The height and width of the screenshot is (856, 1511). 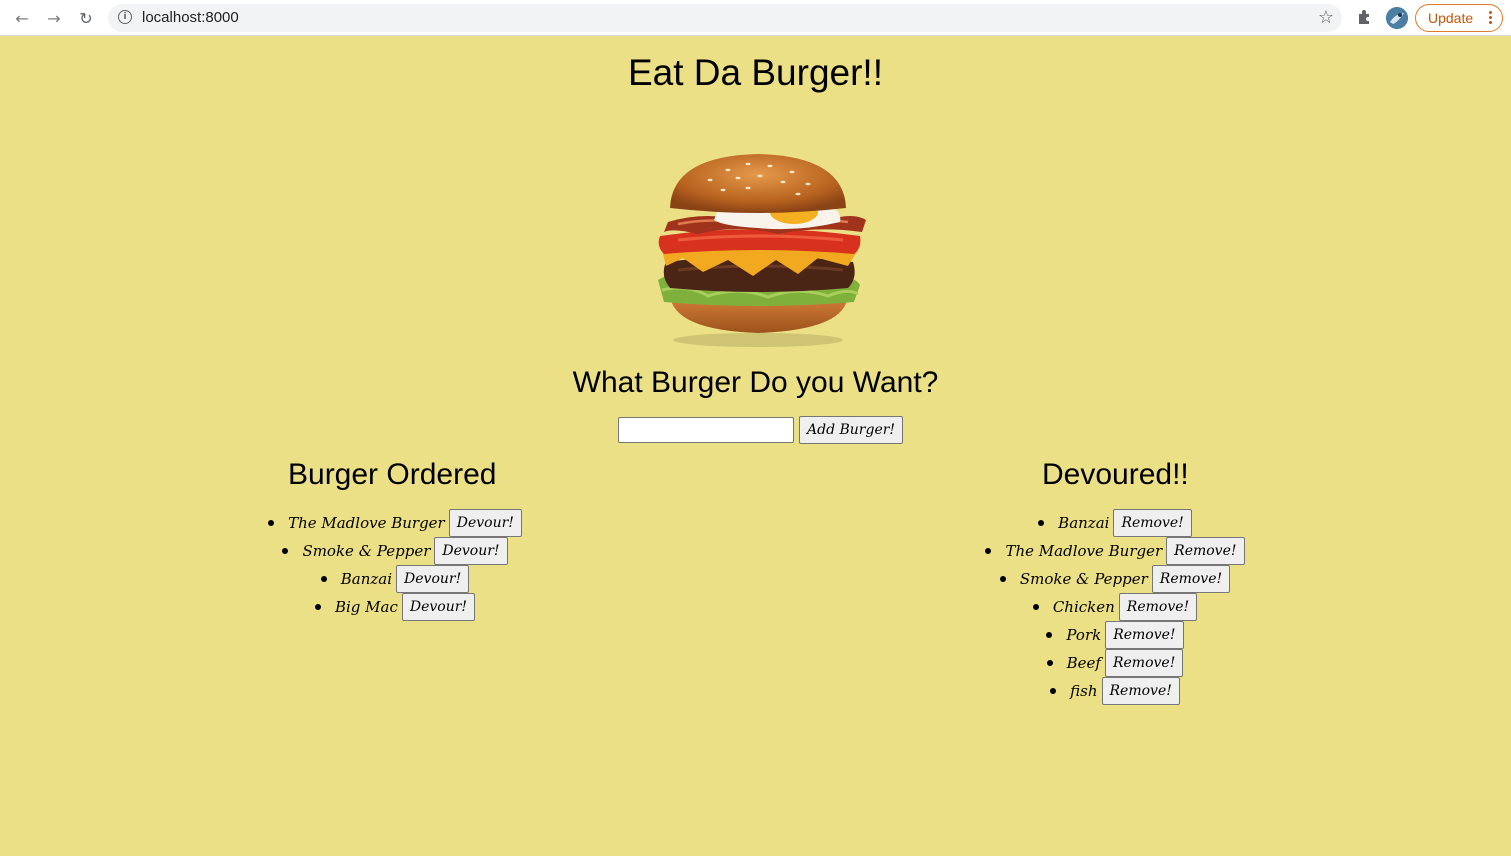 I want to click on list-item: The Madlove Burger Devour!, so click(x=395, y=523).